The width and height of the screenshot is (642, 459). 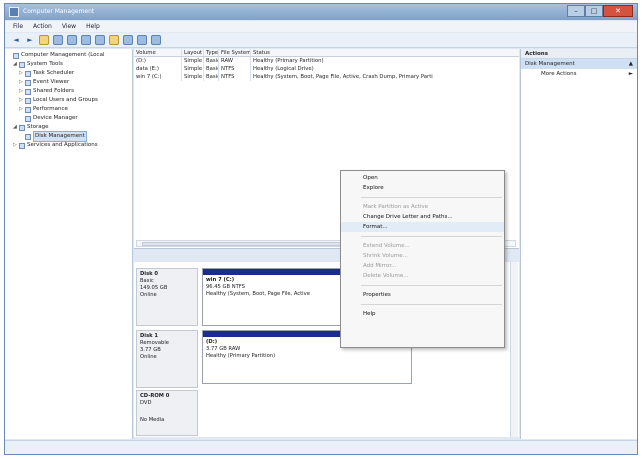 I want to click on status-cell: Healthy (Logical Drive), so click(x=283, y=69).